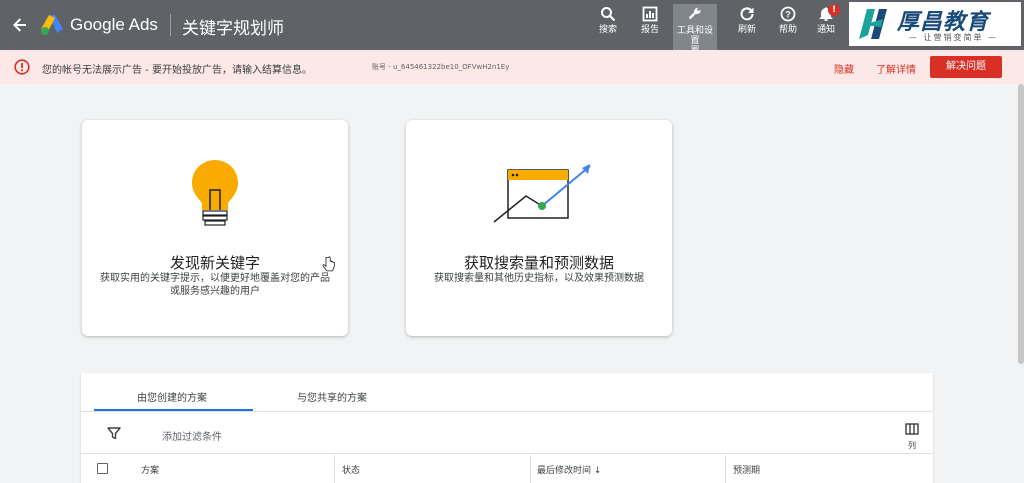 This screenshot has width=1024, height=483. I want to click on refresh-icon, so click(747, 14).